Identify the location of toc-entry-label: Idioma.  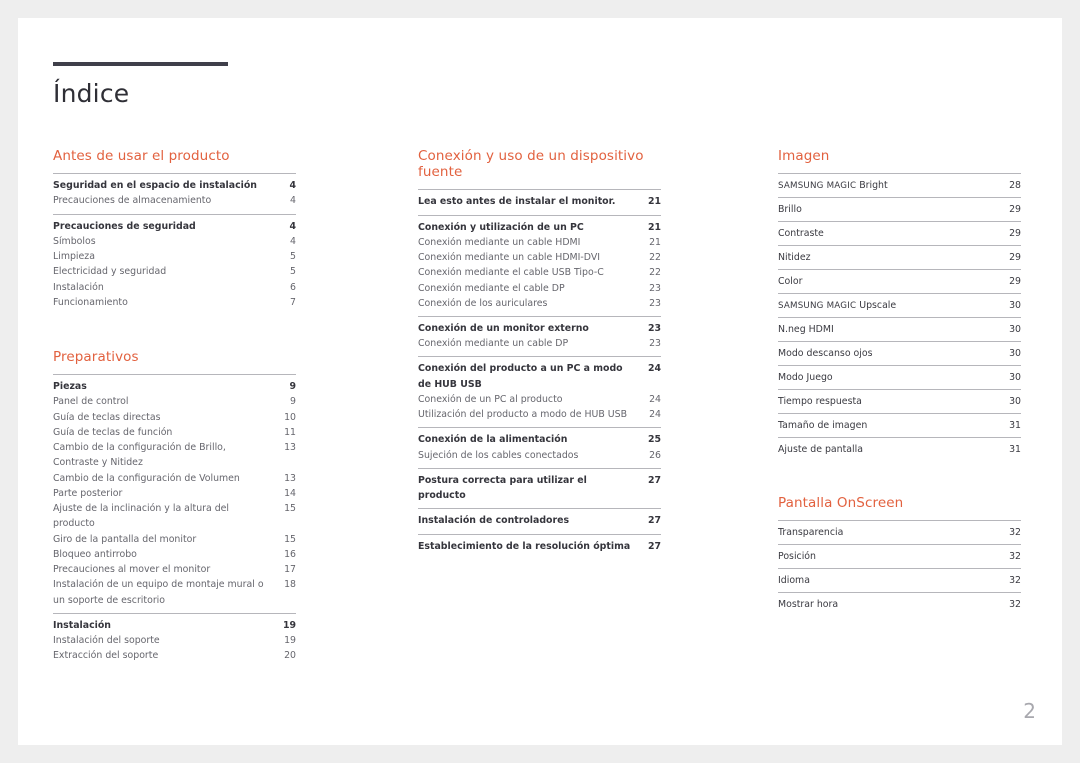
(794, 581).